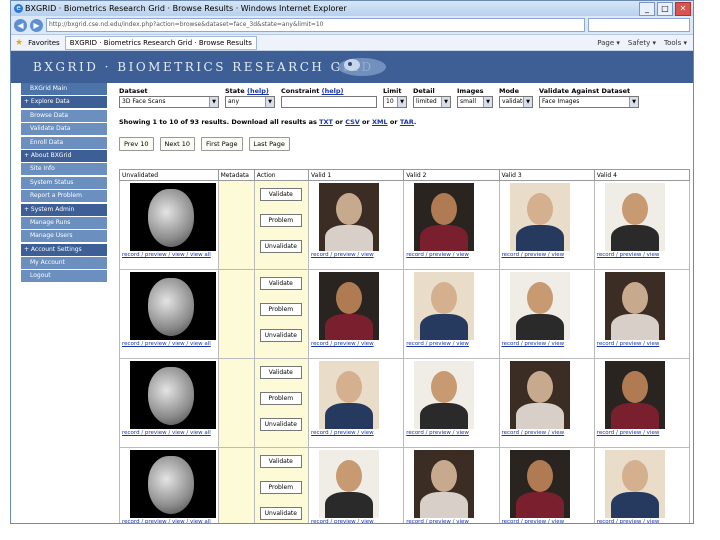  I want to click on sidebar-item: Browse Data, so click(64, 115).